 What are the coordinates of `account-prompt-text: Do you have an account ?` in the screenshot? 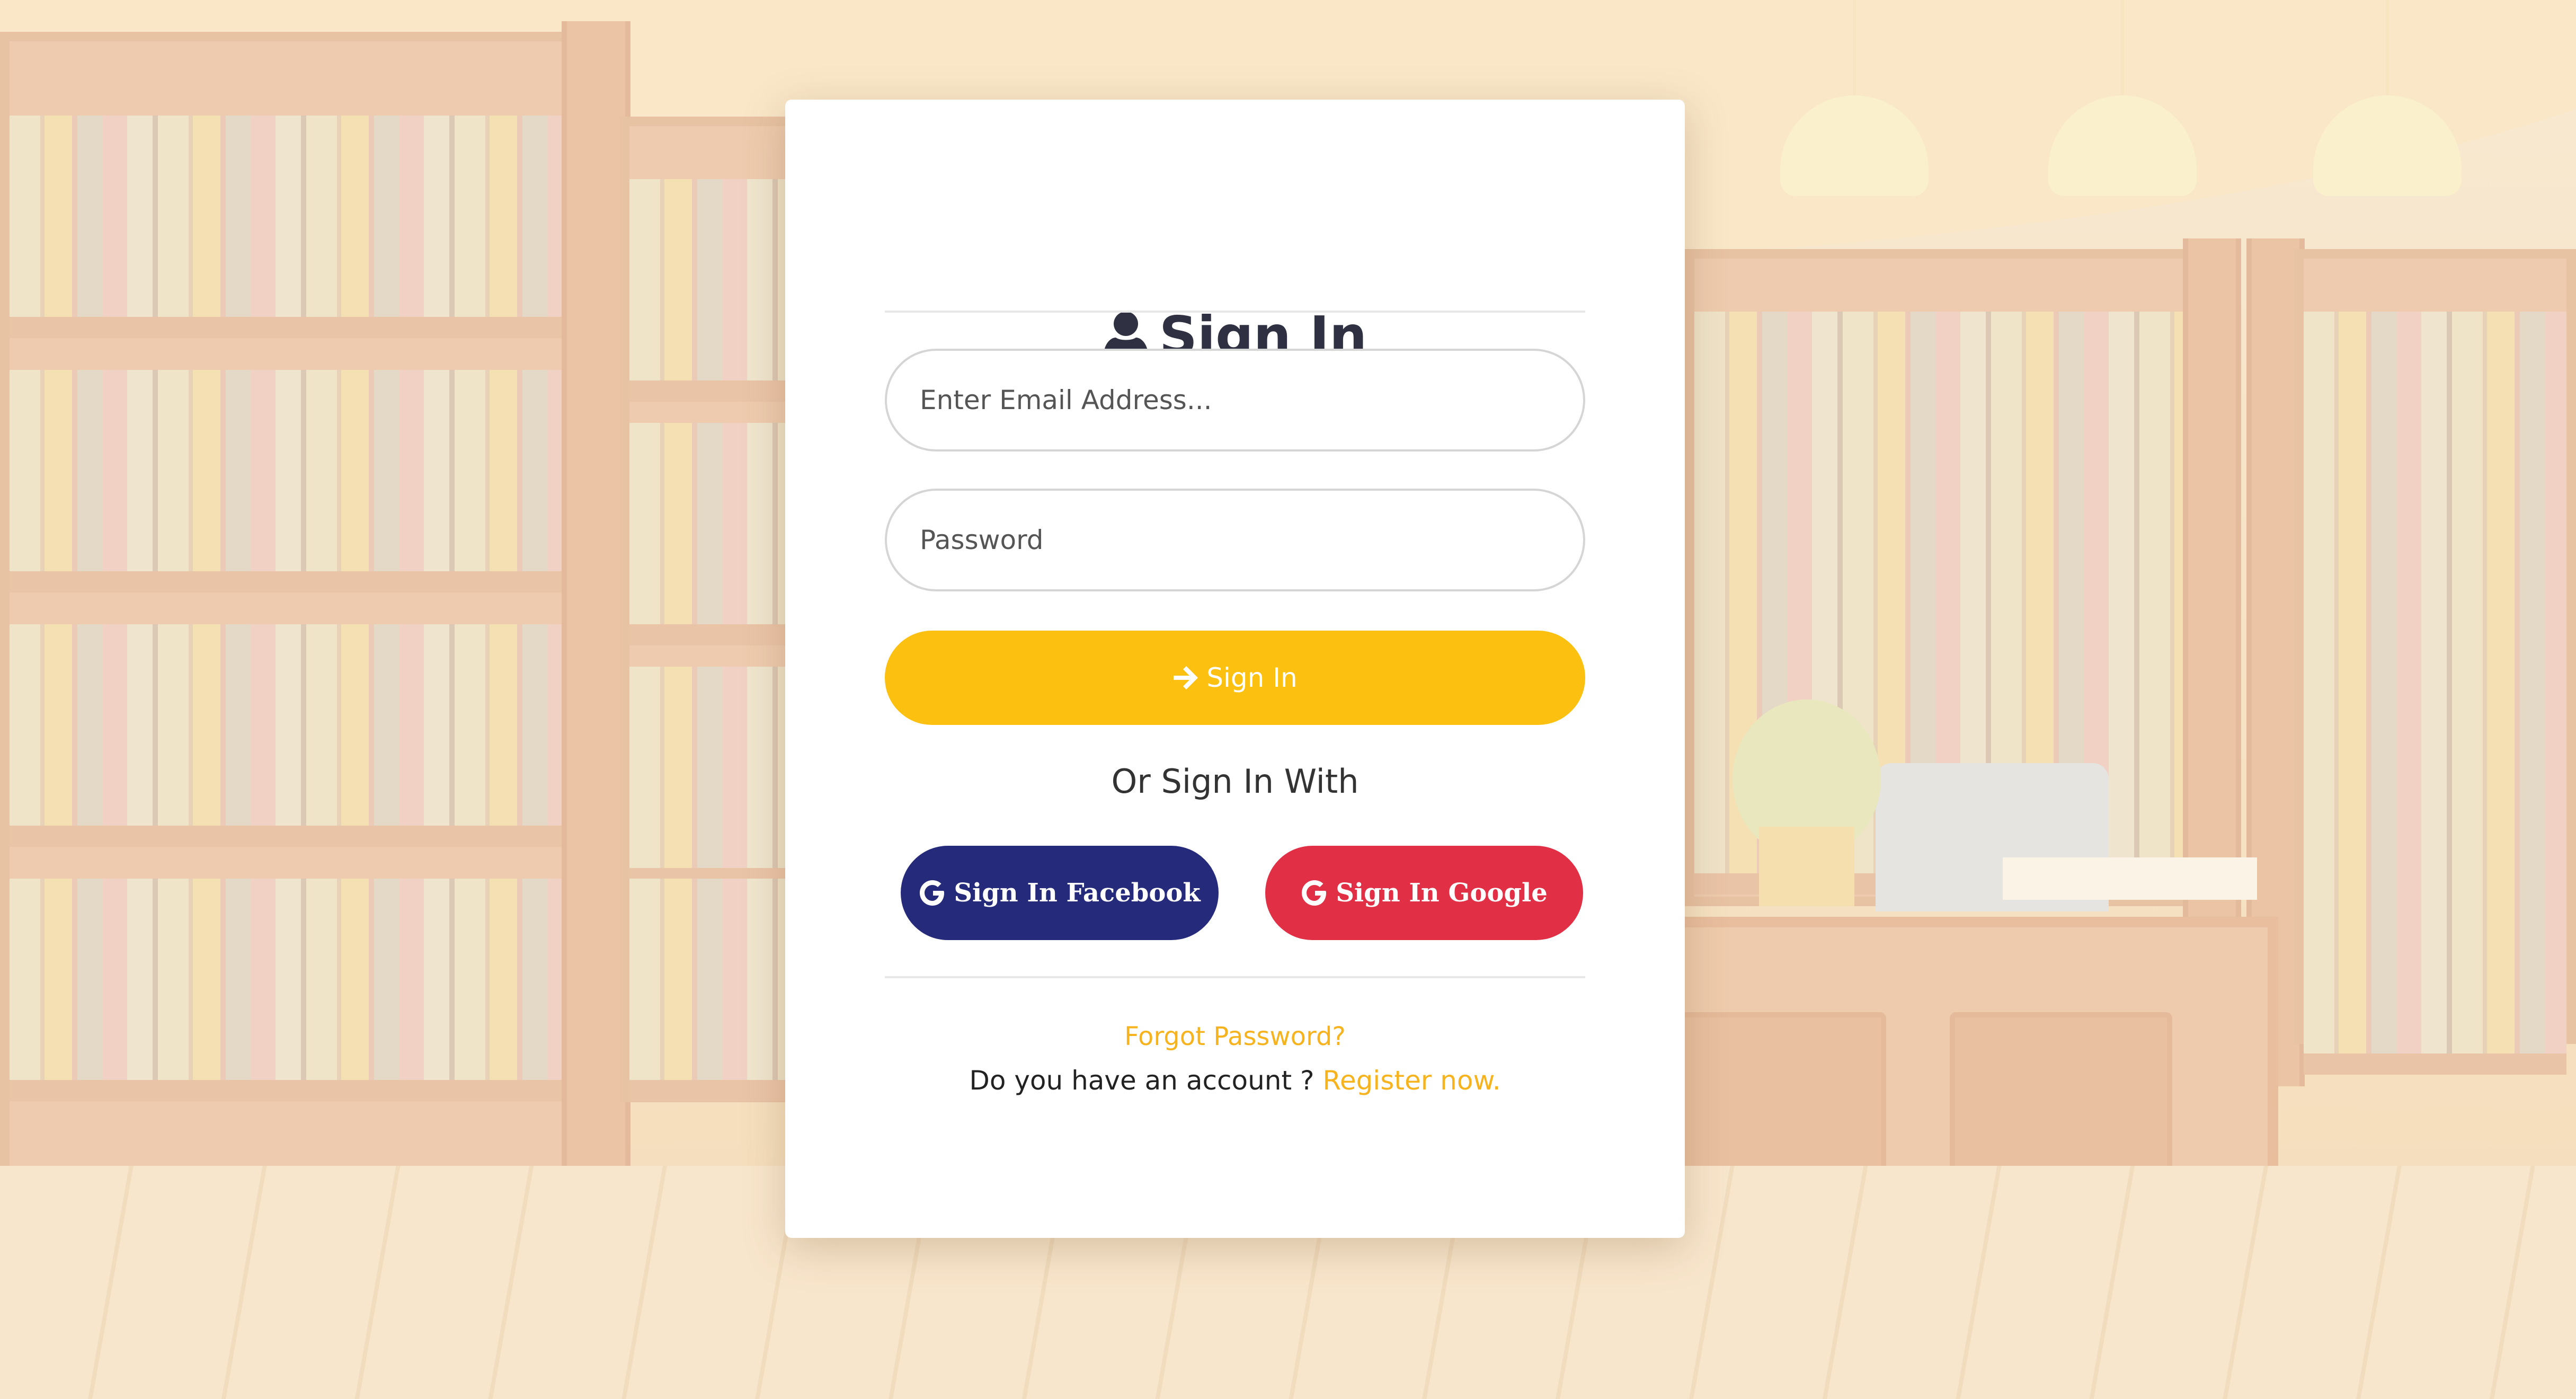 It's located at (1141, 1080).